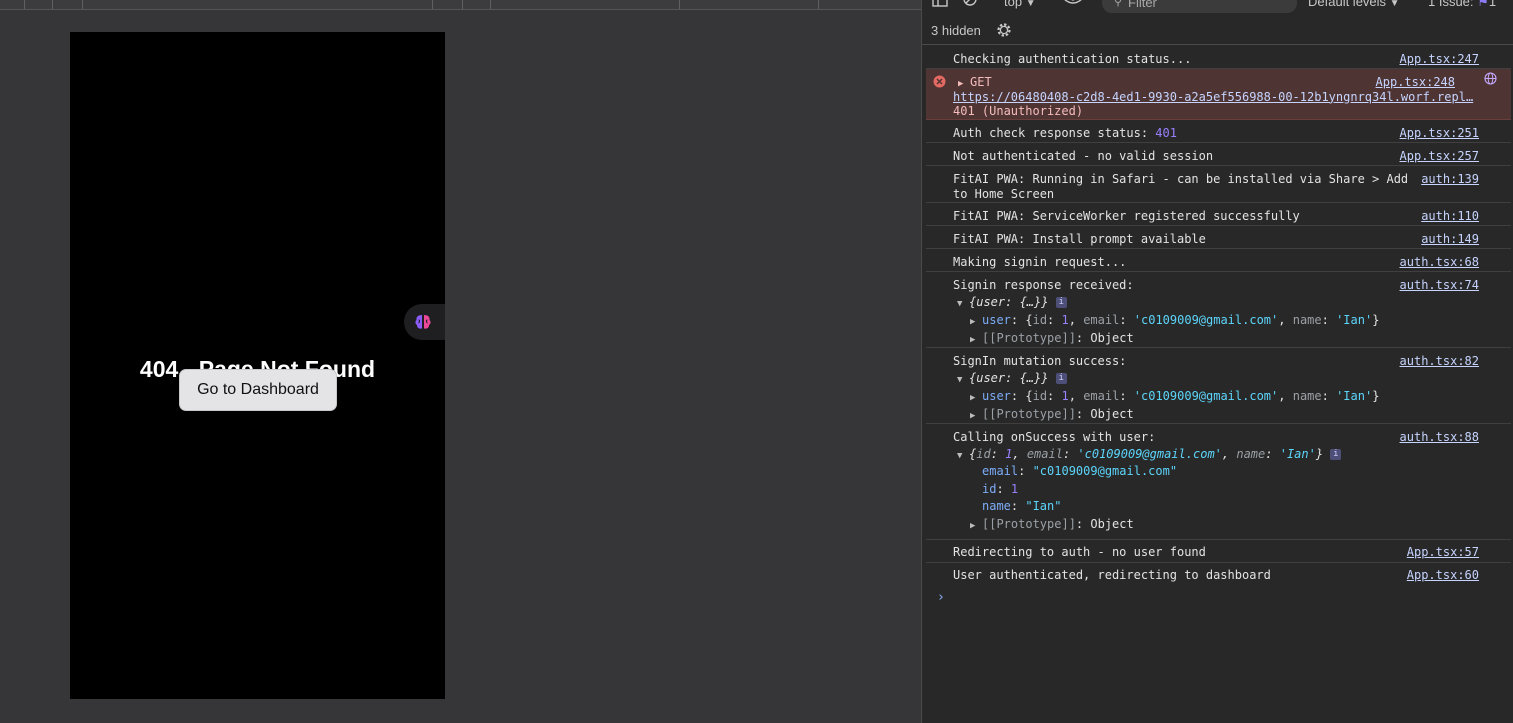 The image size is (1513, 723). I want to click on error-circle-icon, so click(939, 81).